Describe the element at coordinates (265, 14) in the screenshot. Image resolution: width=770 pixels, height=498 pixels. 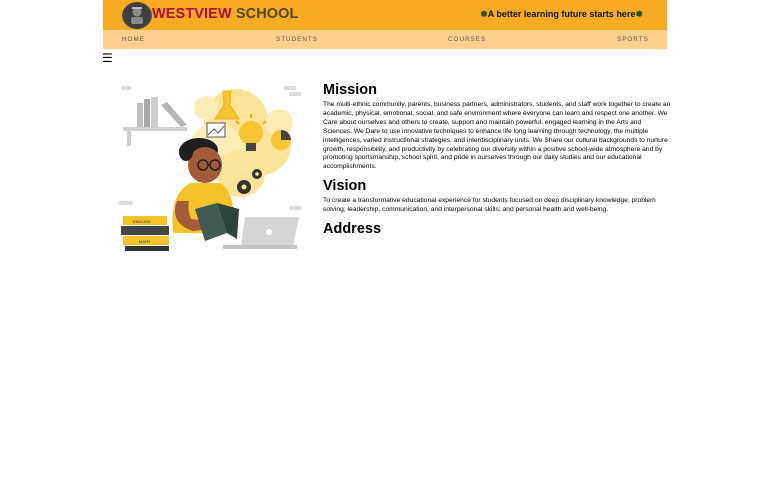
I see `school-name-second: SCHOOL` at that location.